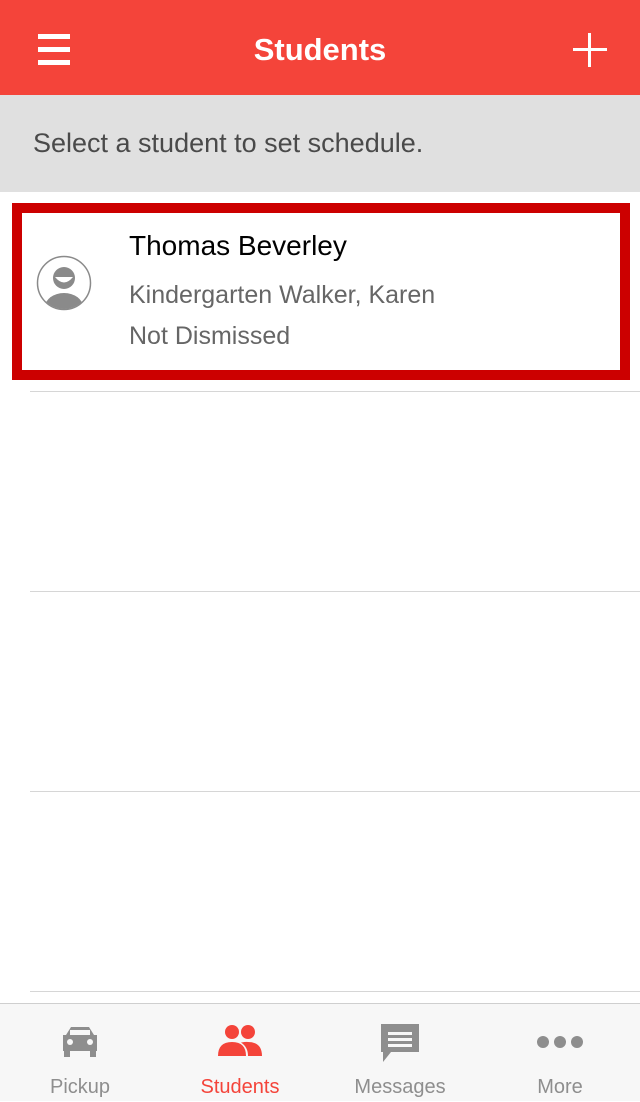 The height and width of the screenshot is (1102, 640). What do you see at coordinates (210, 336) in the screenshot?
I see `student-status: Not Dismissed` at bounding box center [210, 336].